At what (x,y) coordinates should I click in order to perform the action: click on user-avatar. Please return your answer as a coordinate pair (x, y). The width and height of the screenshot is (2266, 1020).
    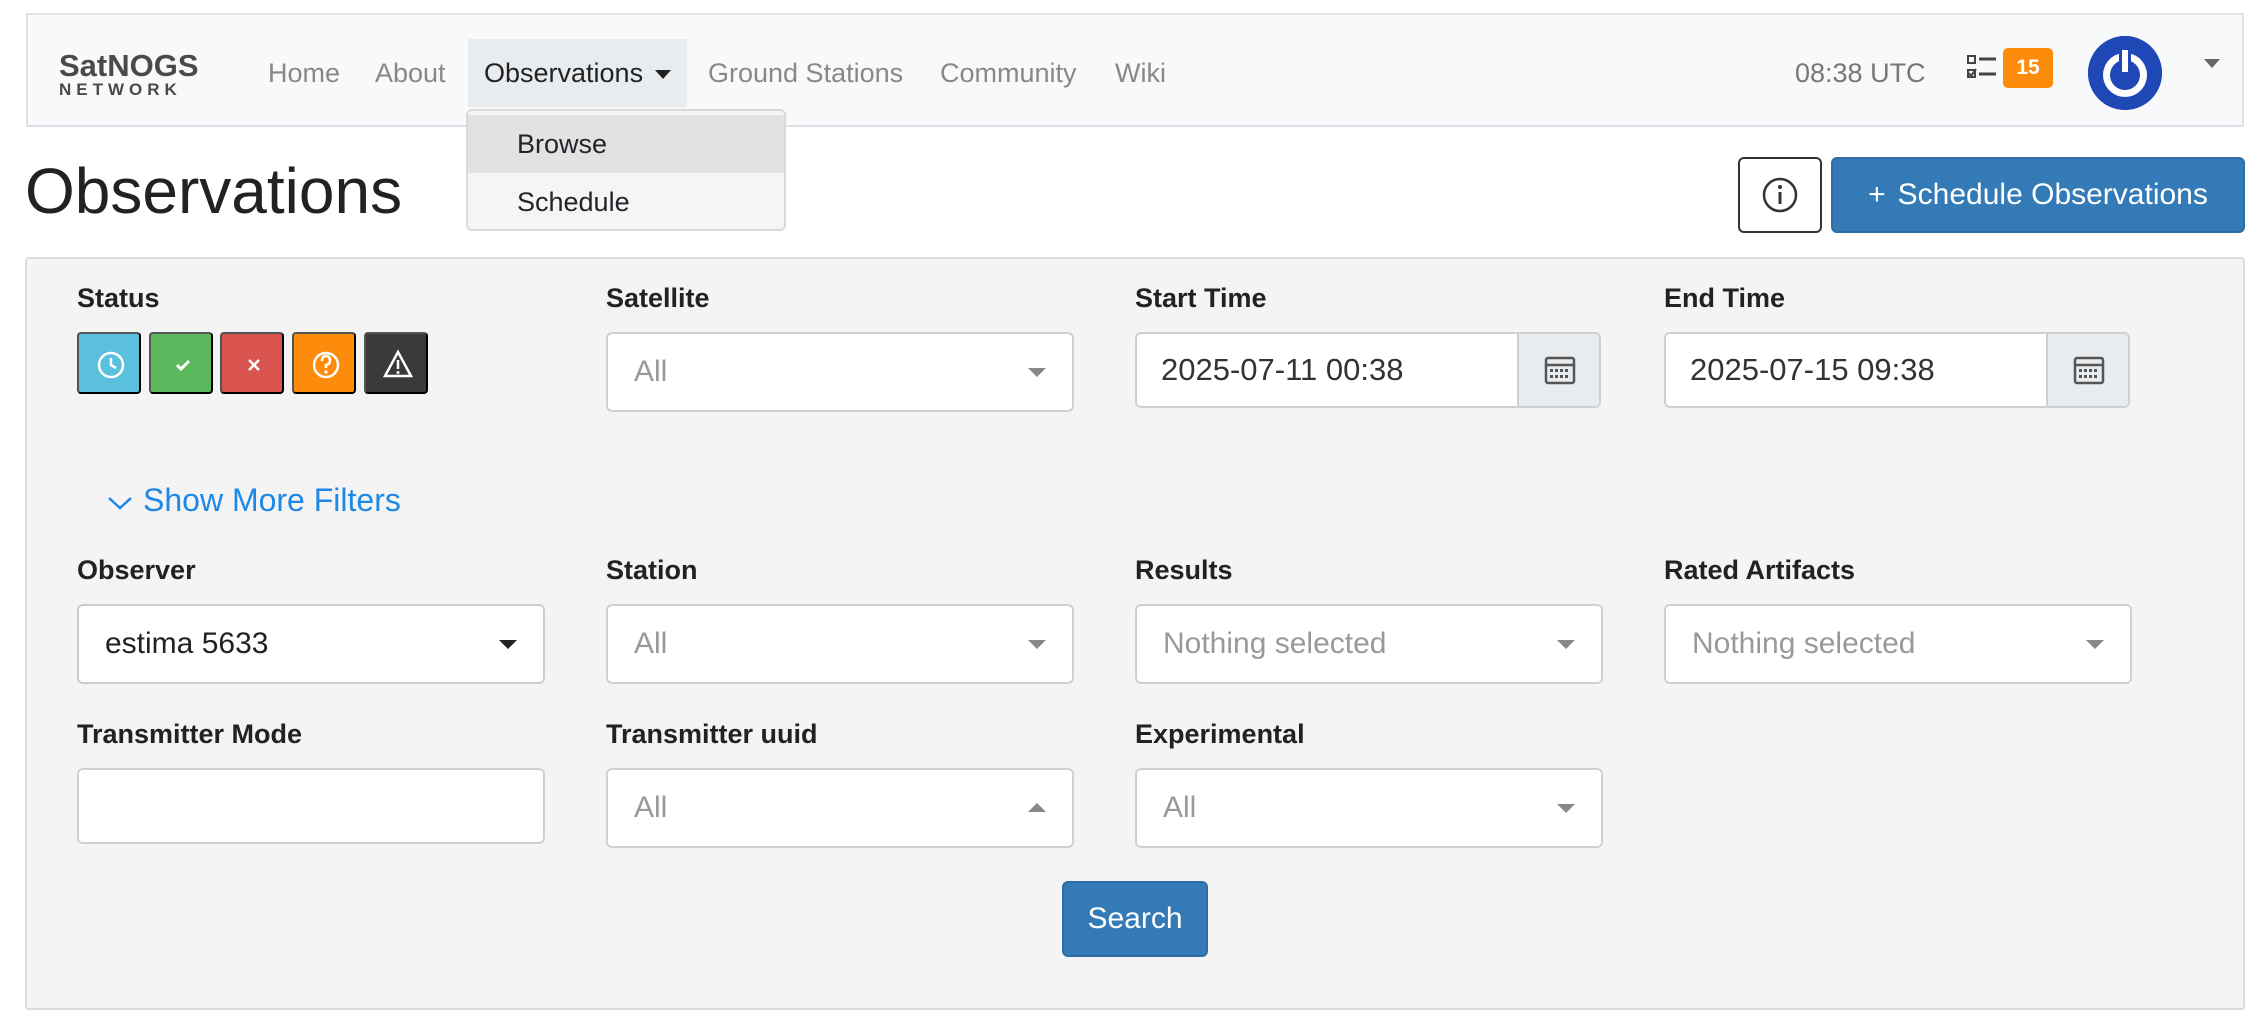
    Looking at the image, I should click on (2125, 73).